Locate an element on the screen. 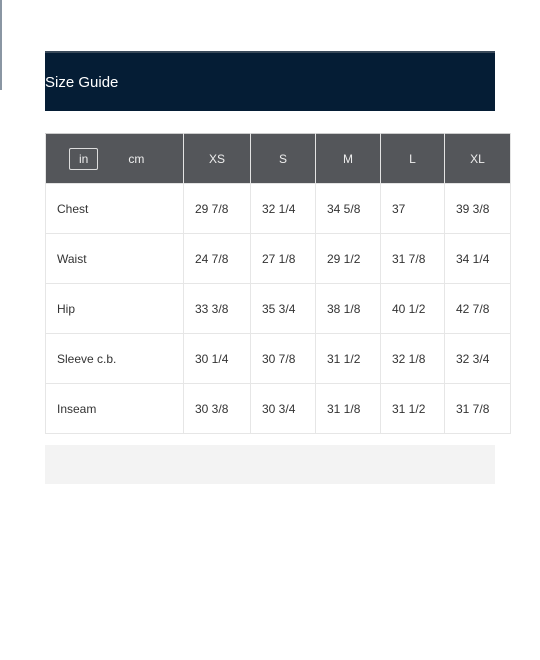  measurement-cell: 27 1/8 is located at coordinates (283, 258).